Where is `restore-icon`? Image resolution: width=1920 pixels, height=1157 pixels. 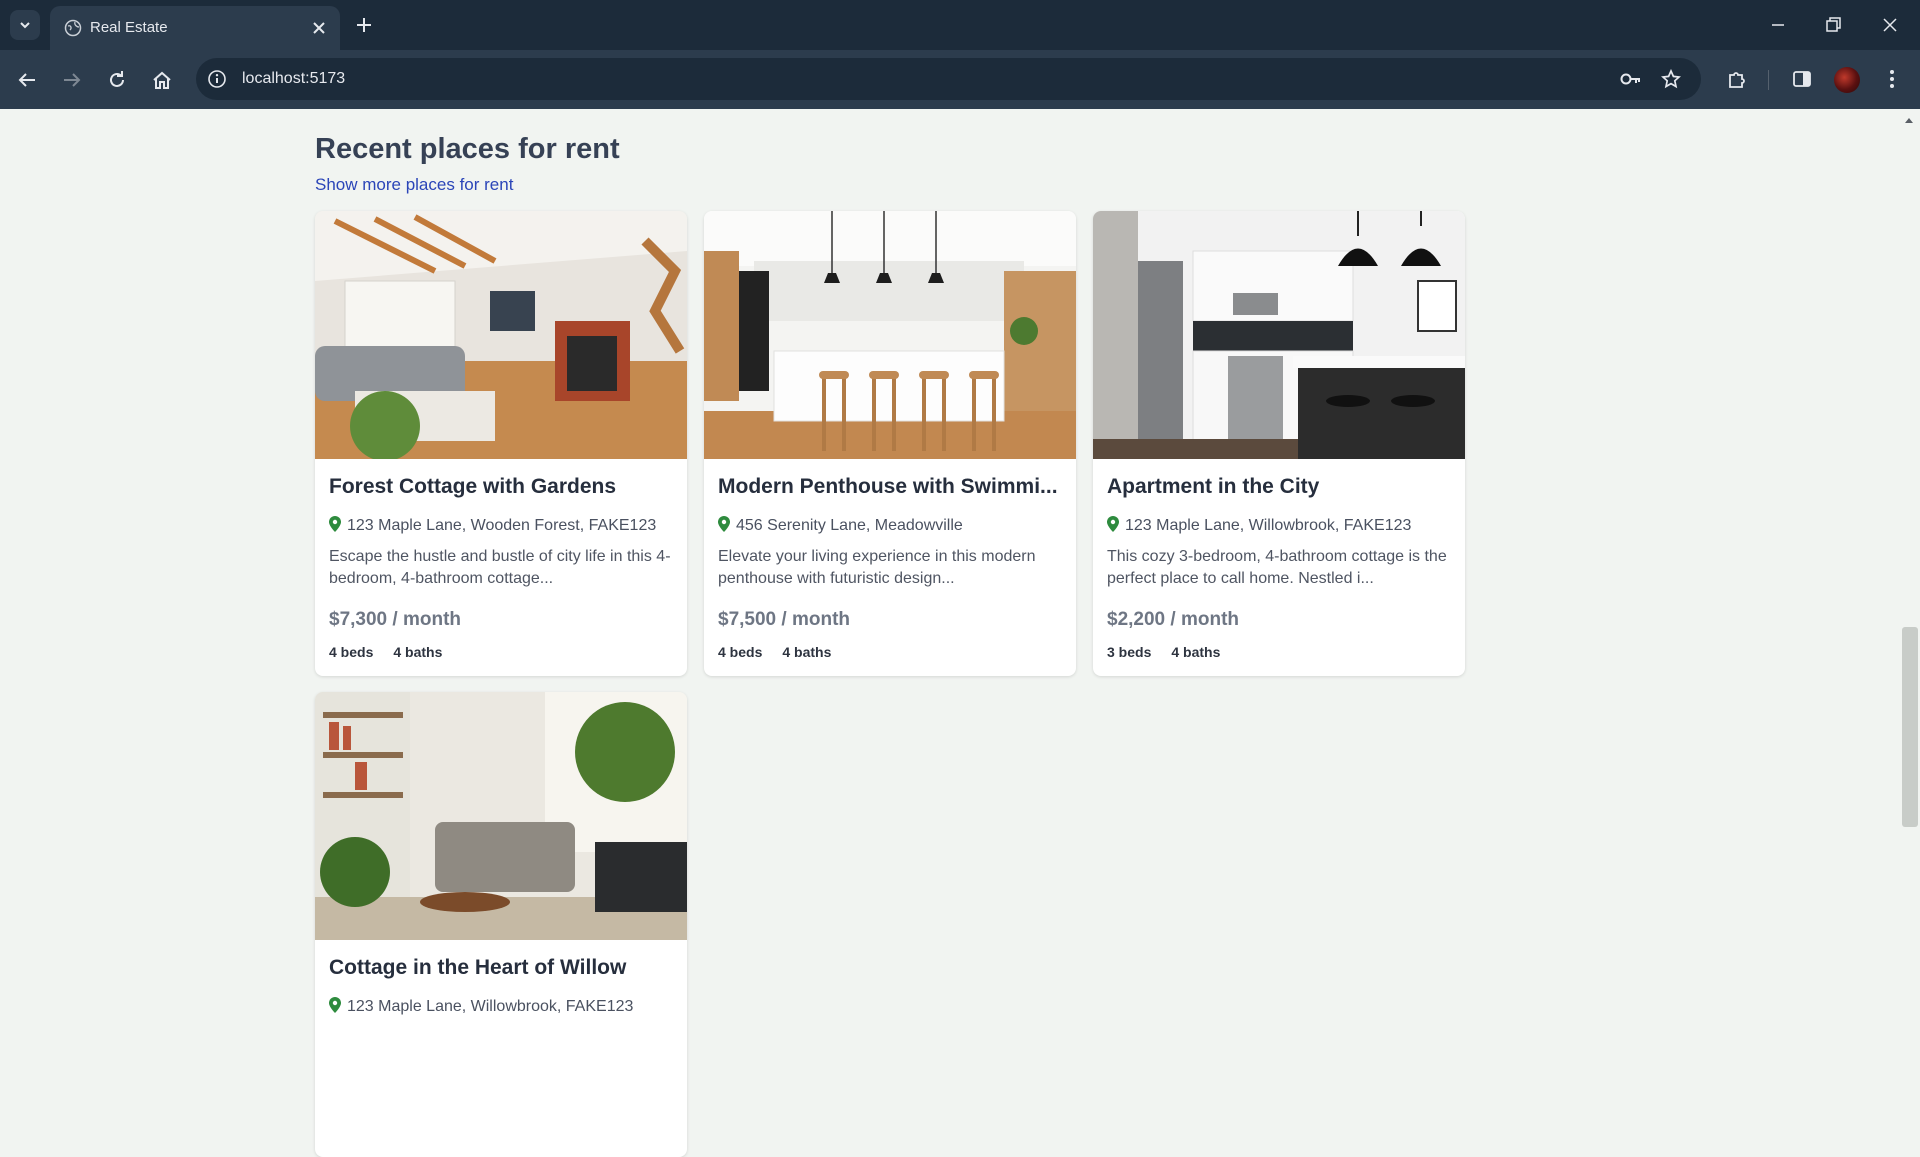 restore-icon is located at coordinates (1833, 25).